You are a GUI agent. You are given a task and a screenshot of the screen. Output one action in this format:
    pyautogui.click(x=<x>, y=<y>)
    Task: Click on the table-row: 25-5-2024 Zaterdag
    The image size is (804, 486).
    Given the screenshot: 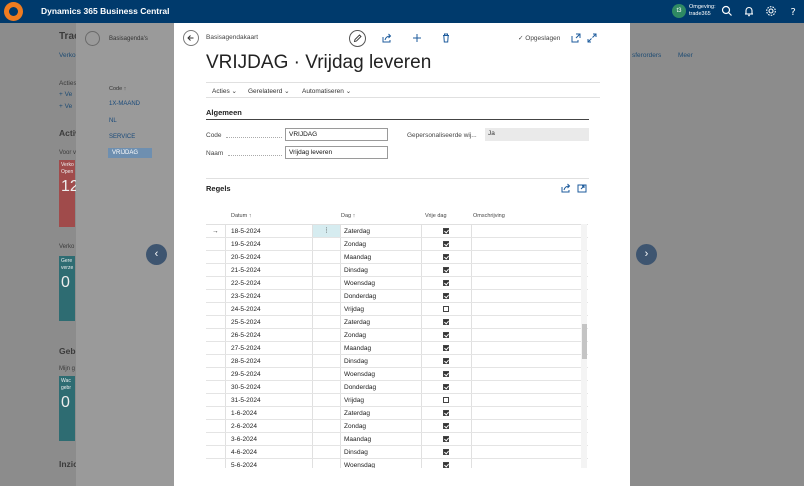 What is the action you would take?
    pyautogui.click(x=397, y=322)
    